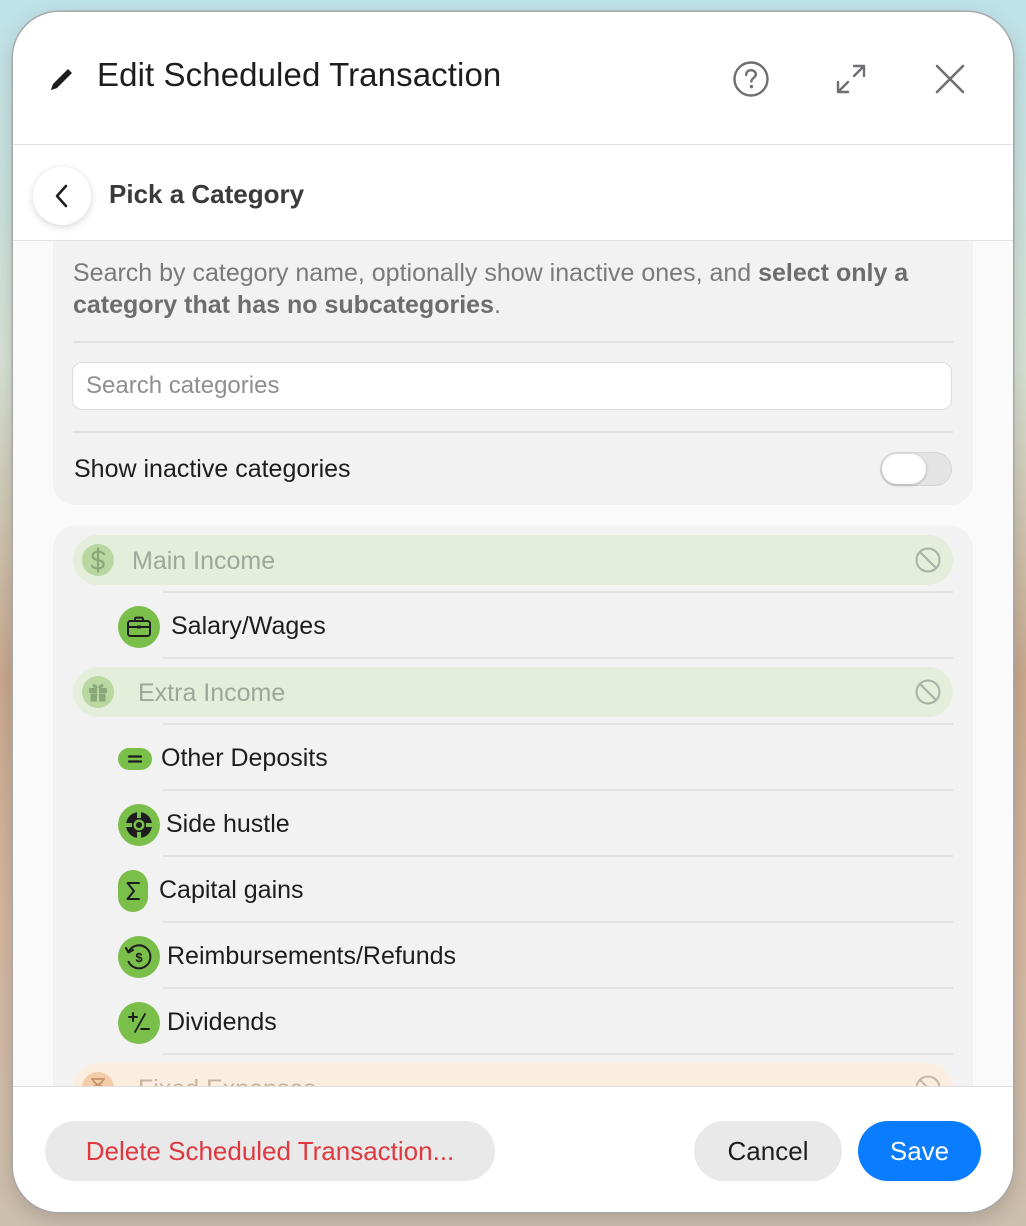 The width and height of the screenshot is (1026, 1226). Describe the element at coordinates (512, 386) in the screenshot. I see `search-categories-input` at that location.